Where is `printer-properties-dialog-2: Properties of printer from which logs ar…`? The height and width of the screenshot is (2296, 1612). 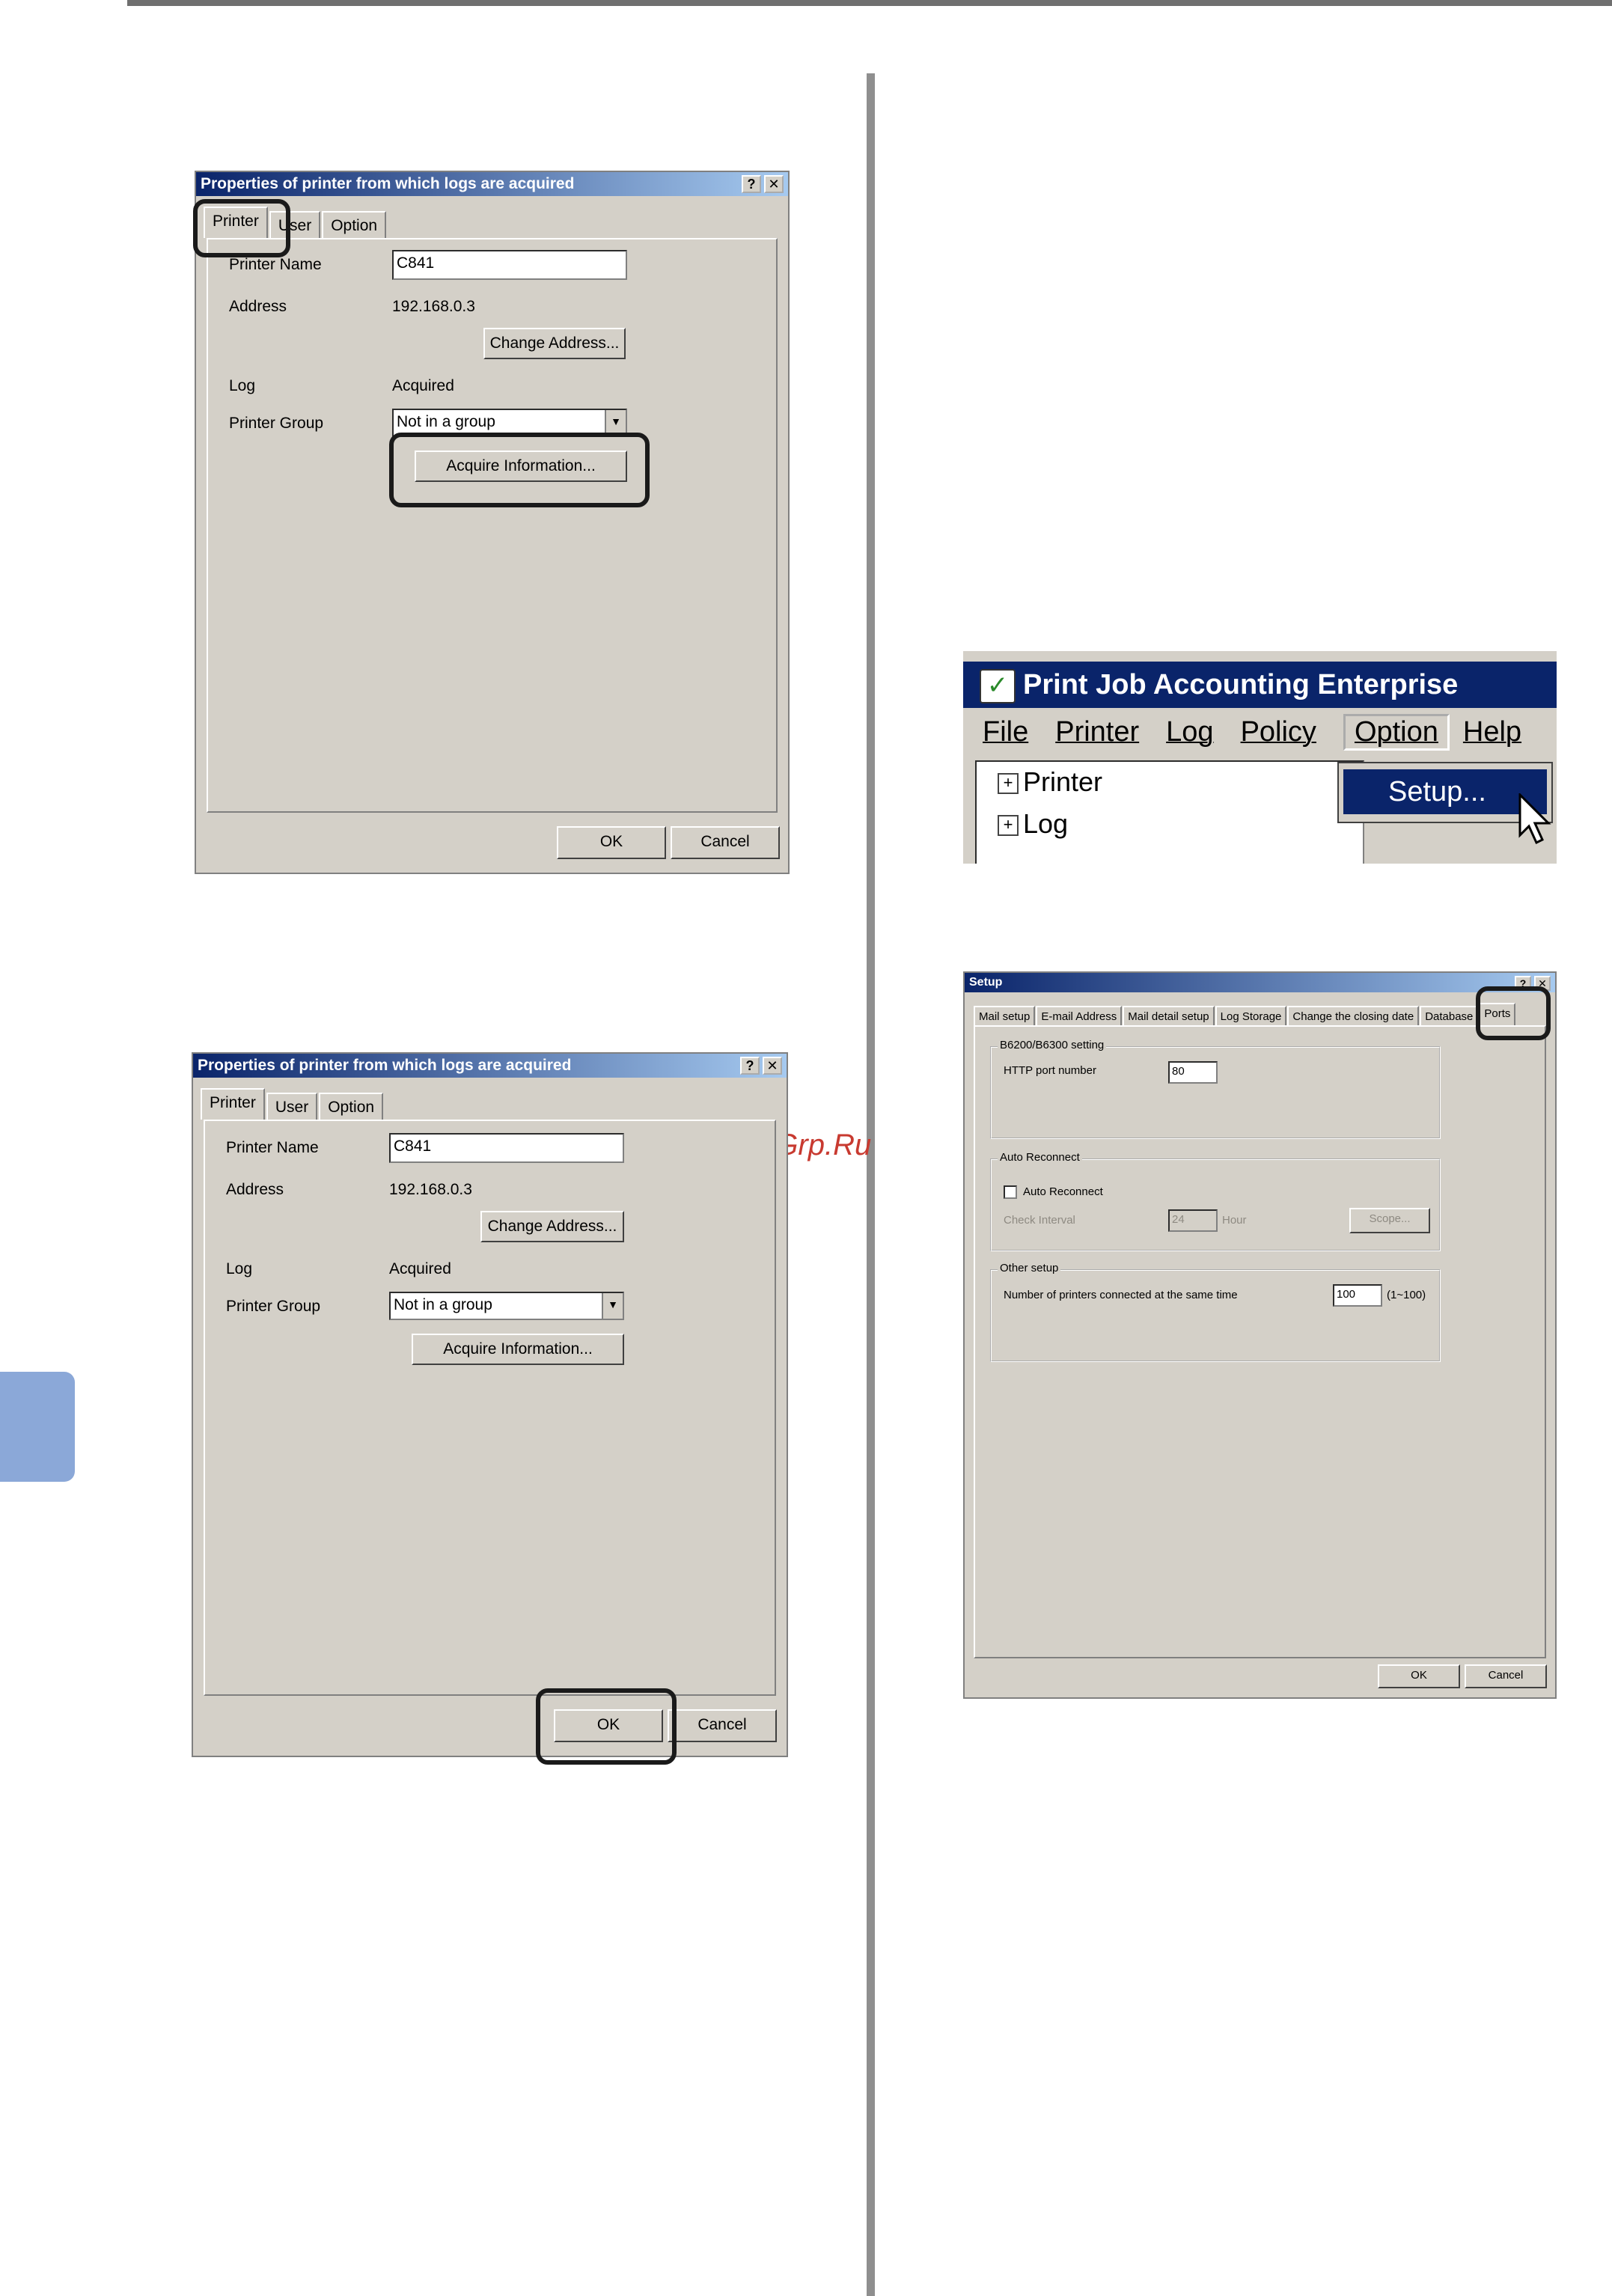 printer-properties-dialog-2: Properties of printer from which logs ar… is located at coordinates (490, 1404).